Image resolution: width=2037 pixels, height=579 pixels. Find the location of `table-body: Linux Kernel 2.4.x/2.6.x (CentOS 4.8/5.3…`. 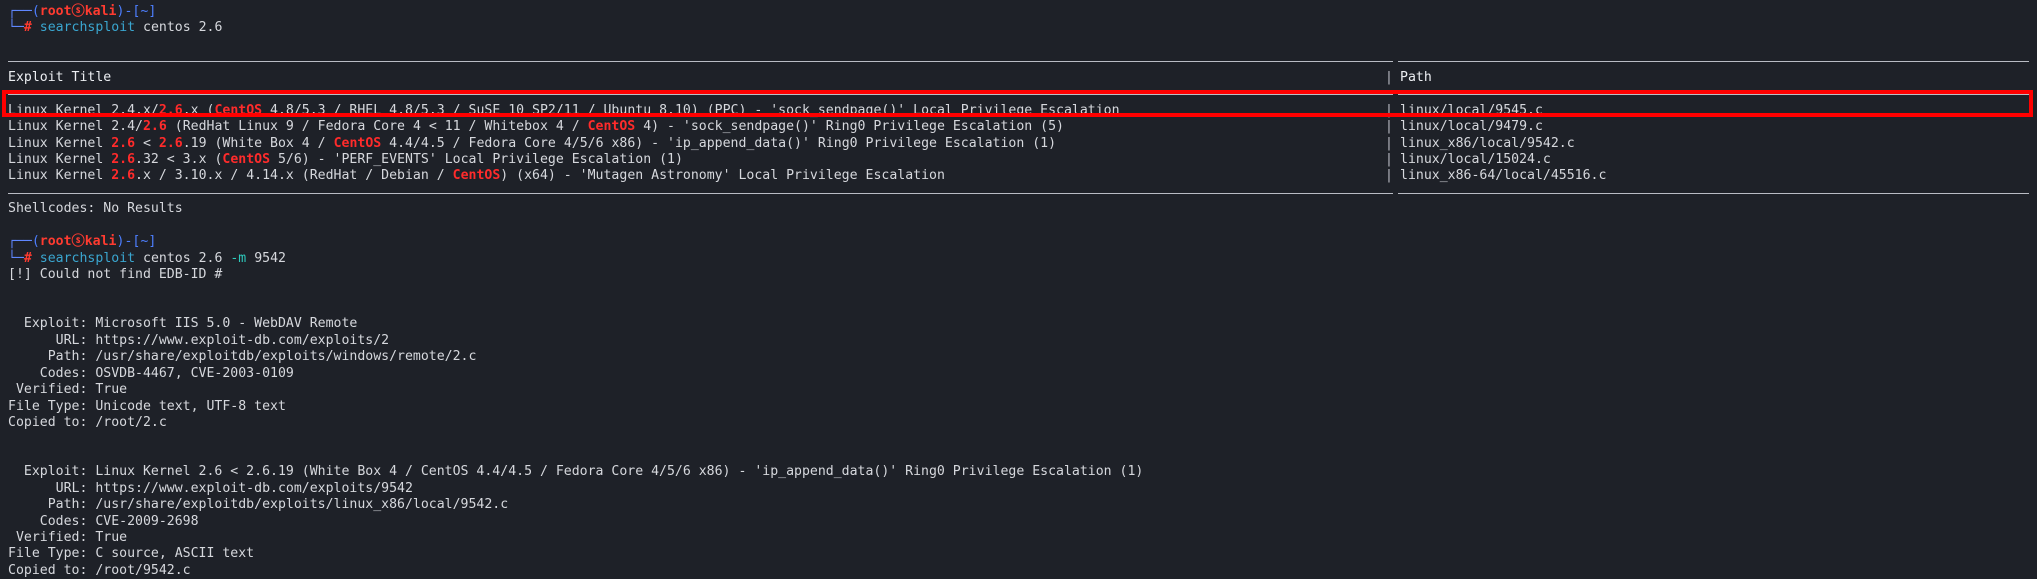

table-body: Linux Kernel 2.4.x/2.6.x (CentOS 4.8/5.3… is located at coordinates (1018, 144).